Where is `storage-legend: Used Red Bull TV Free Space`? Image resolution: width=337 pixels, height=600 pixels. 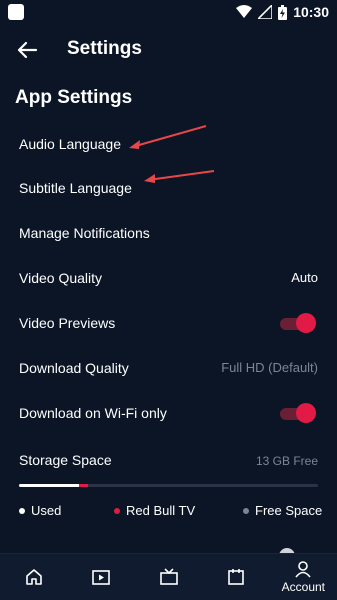
storage-legend: Used Red Bull TV Free Space is located at coordinates (168, 513).